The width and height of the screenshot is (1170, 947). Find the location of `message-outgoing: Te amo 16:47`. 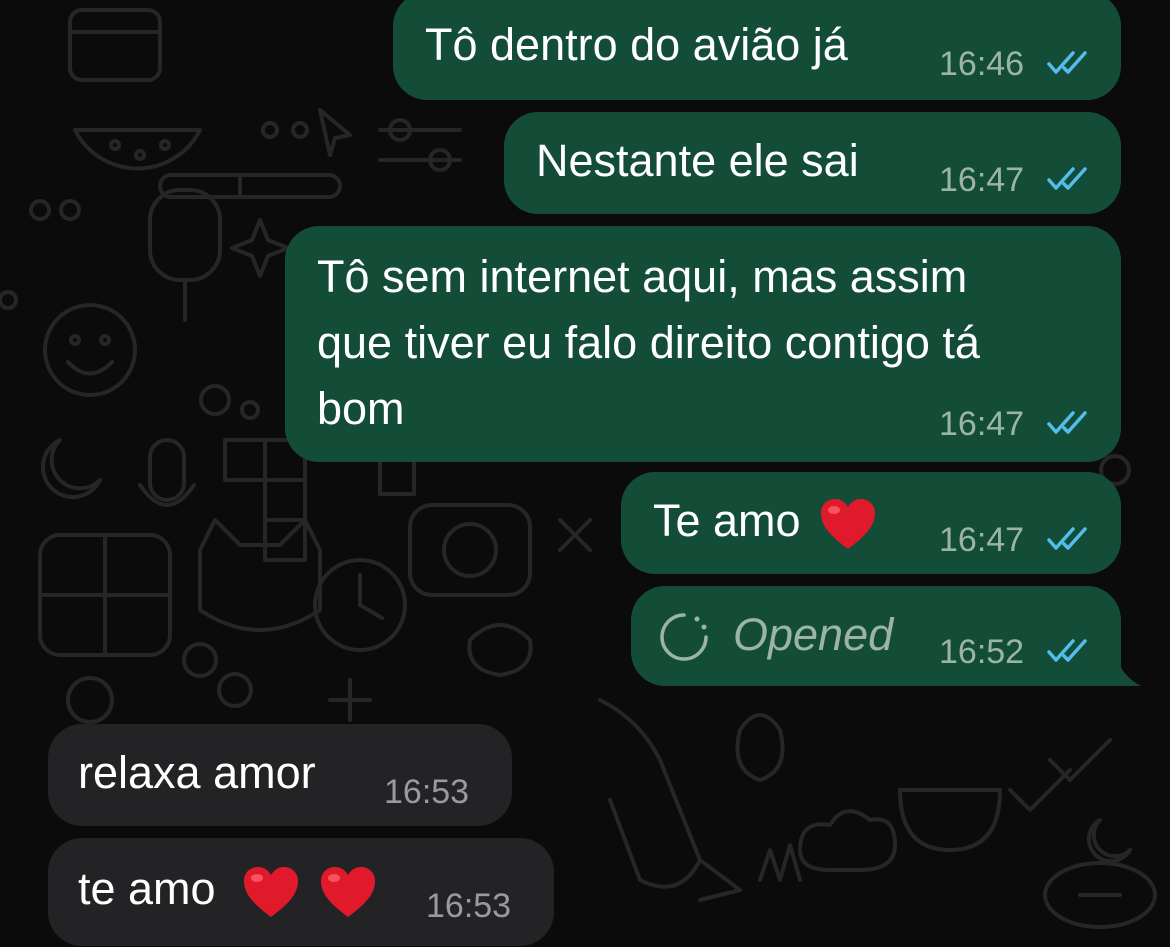

message-outgoing: Te amo 16:47 is located at coordinates (871, 523).